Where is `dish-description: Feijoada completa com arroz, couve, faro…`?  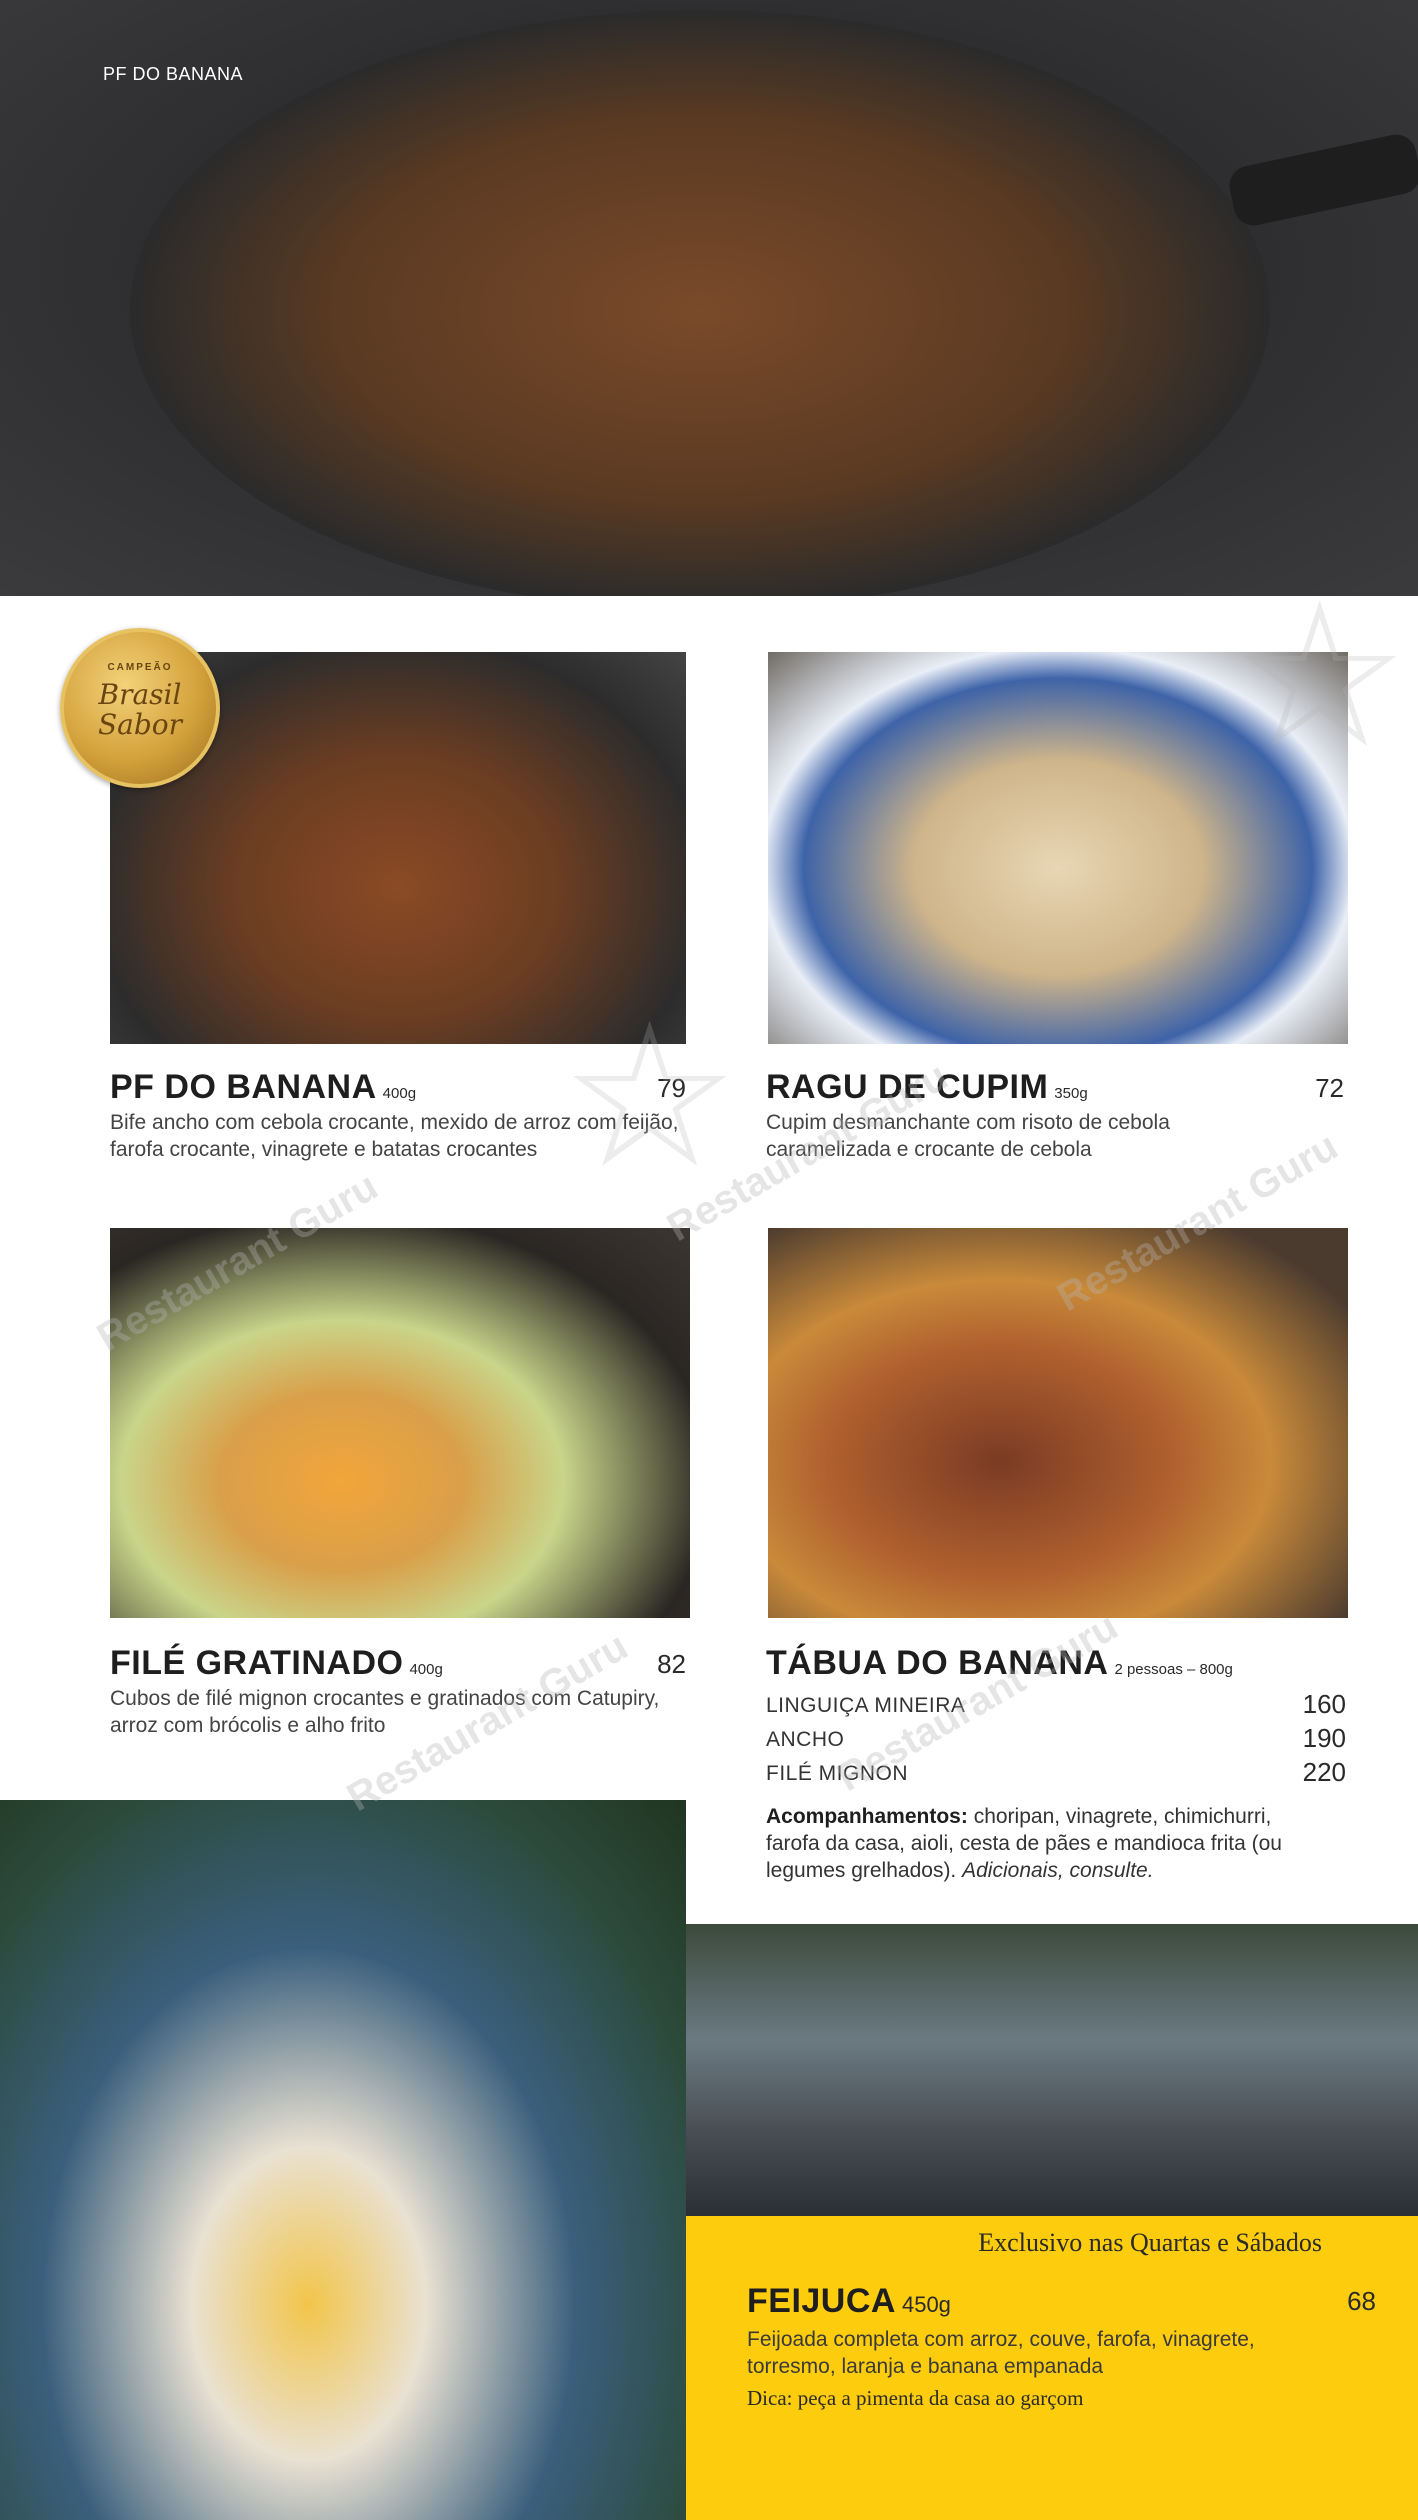 dish-description: Feijoada completa com arroz, couve, faro… is located at coordinates (1001, 2353).